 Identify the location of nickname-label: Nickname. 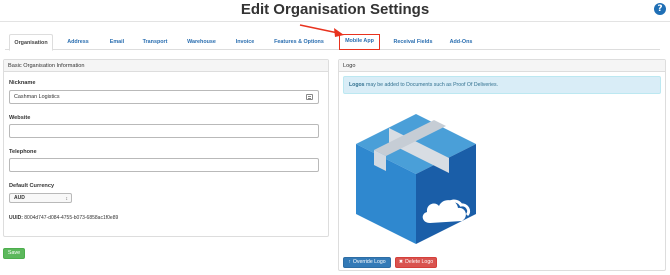
(22, 83).